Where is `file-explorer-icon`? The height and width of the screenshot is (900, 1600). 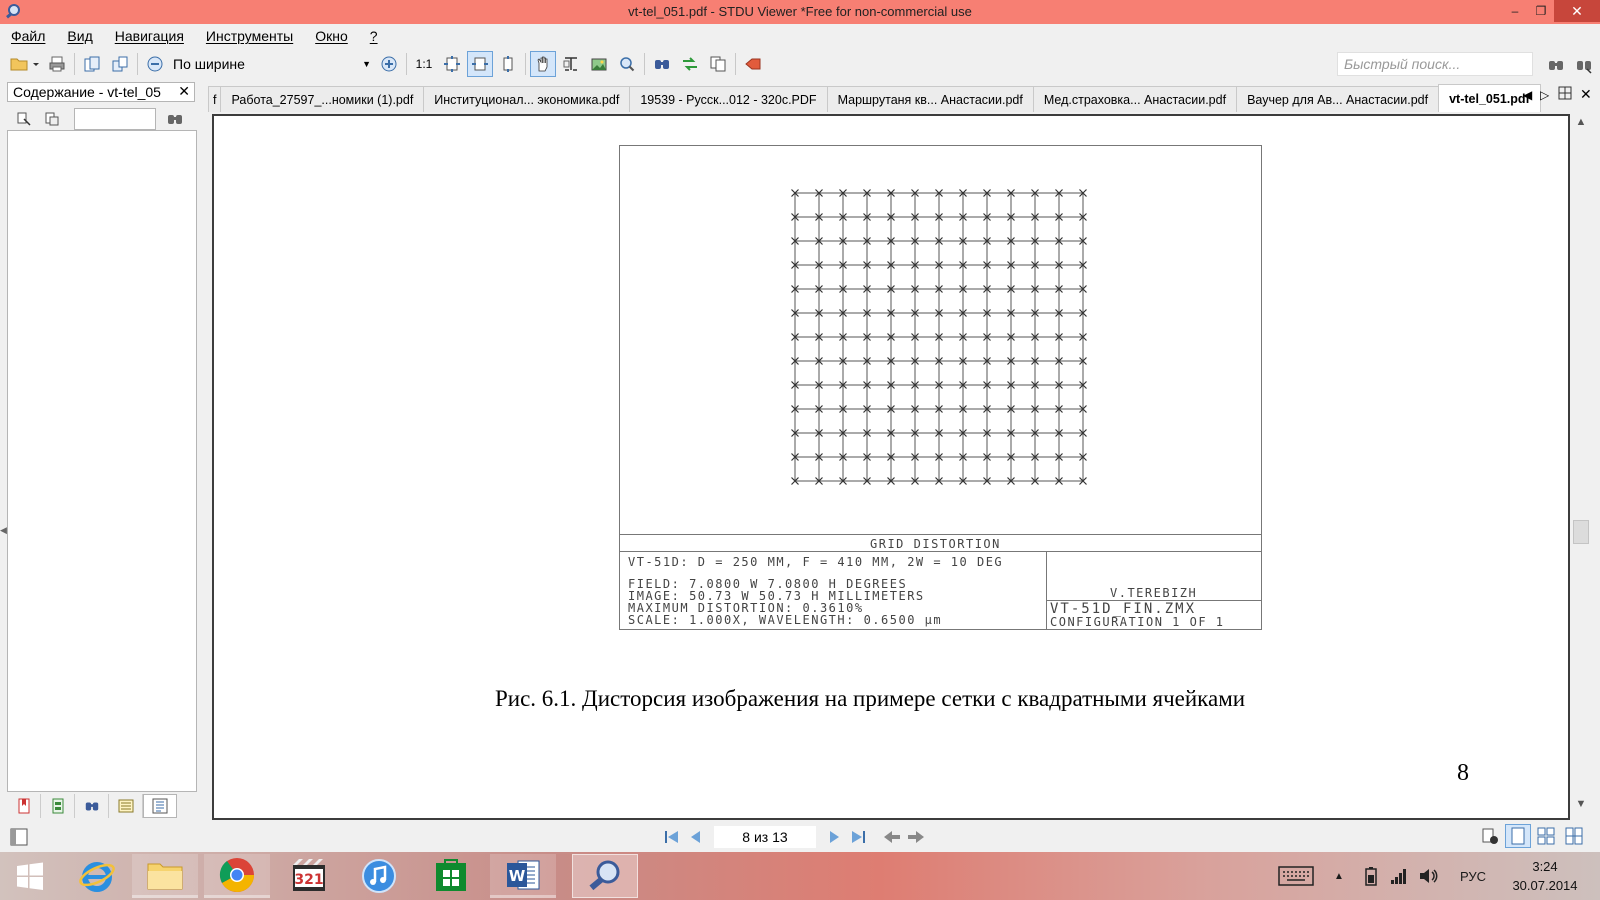
file-explorer-icon is located at coordinates (165, 876).